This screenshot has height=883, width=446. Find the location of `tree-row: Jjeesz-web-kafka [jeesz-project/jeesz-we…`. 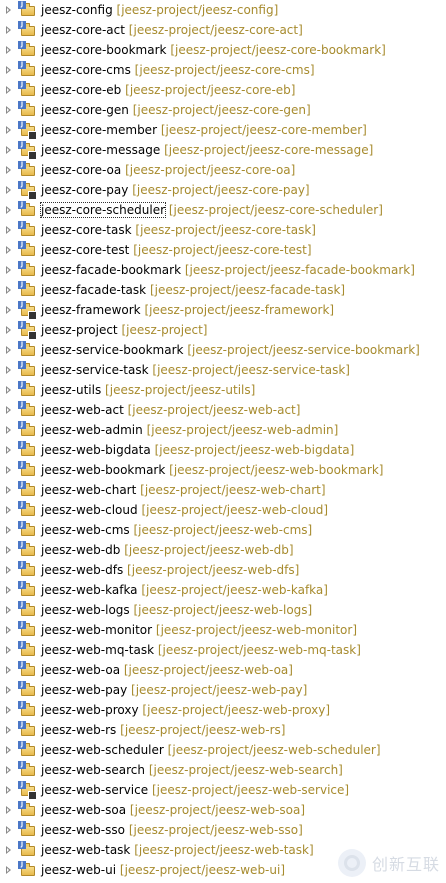

tree-row: Jjeesz-web-kafka [jeesz-project/jeesz-we… is located at coordinates (223, 590).